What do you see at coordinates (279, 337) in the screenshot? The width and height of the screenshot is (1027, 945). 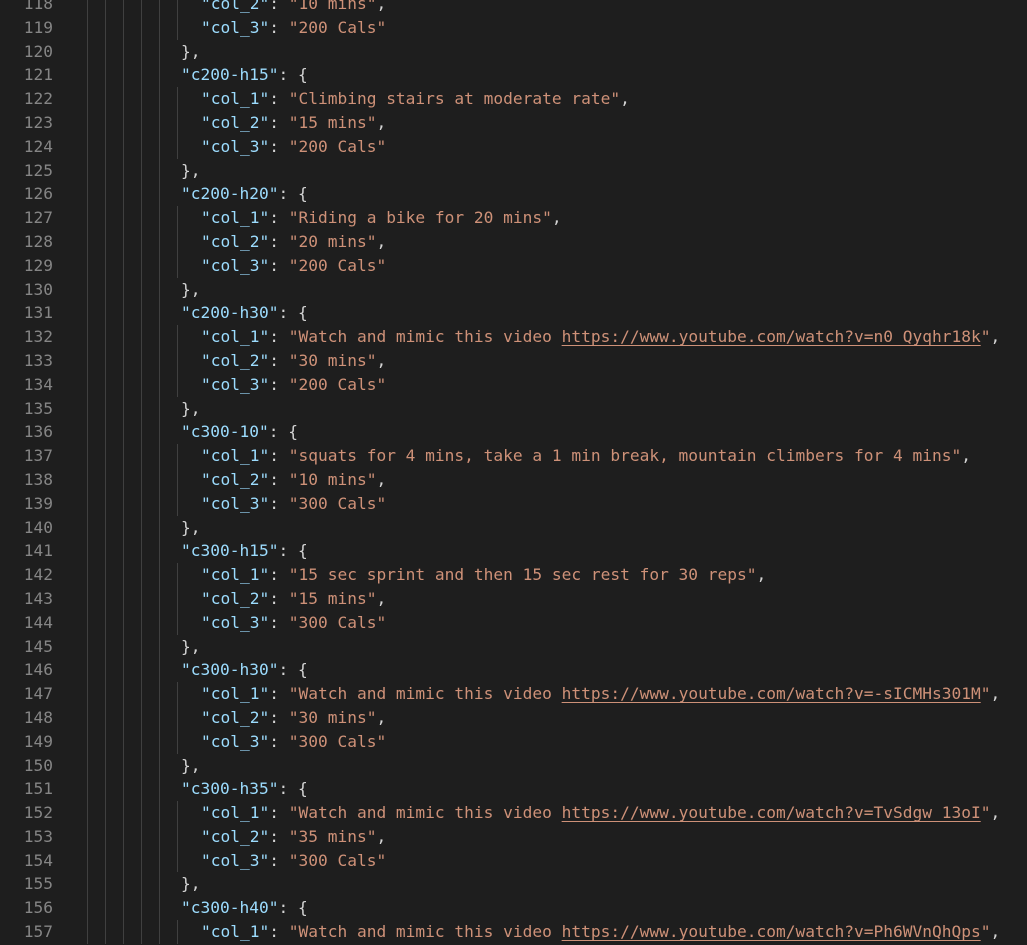 I see `punctuation-token: :` at bounding box center [279, 337].